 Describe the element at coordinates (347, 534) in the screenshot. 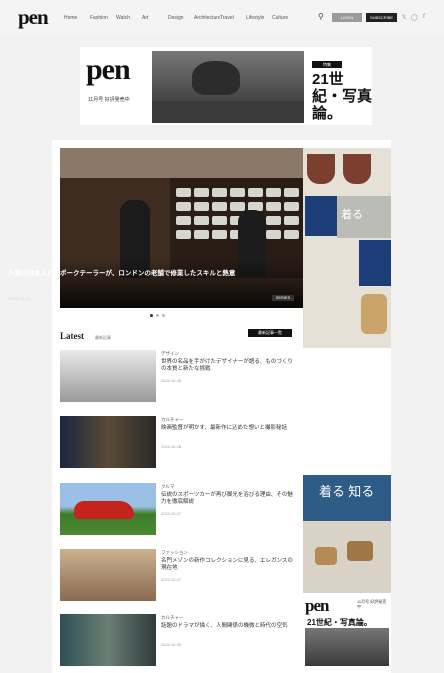

I see `side-ad-2: 着る 知る` at that location.